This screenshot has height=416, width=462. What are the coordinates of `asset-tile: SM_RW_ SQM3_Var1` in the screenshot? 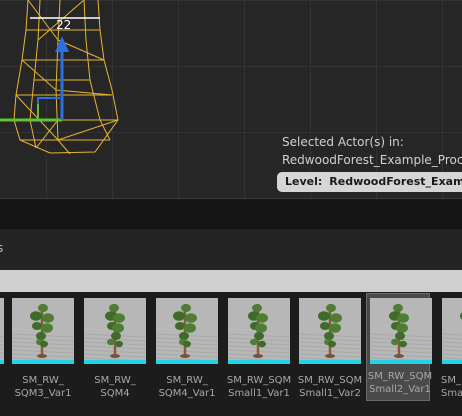 It's located at (43, 347).